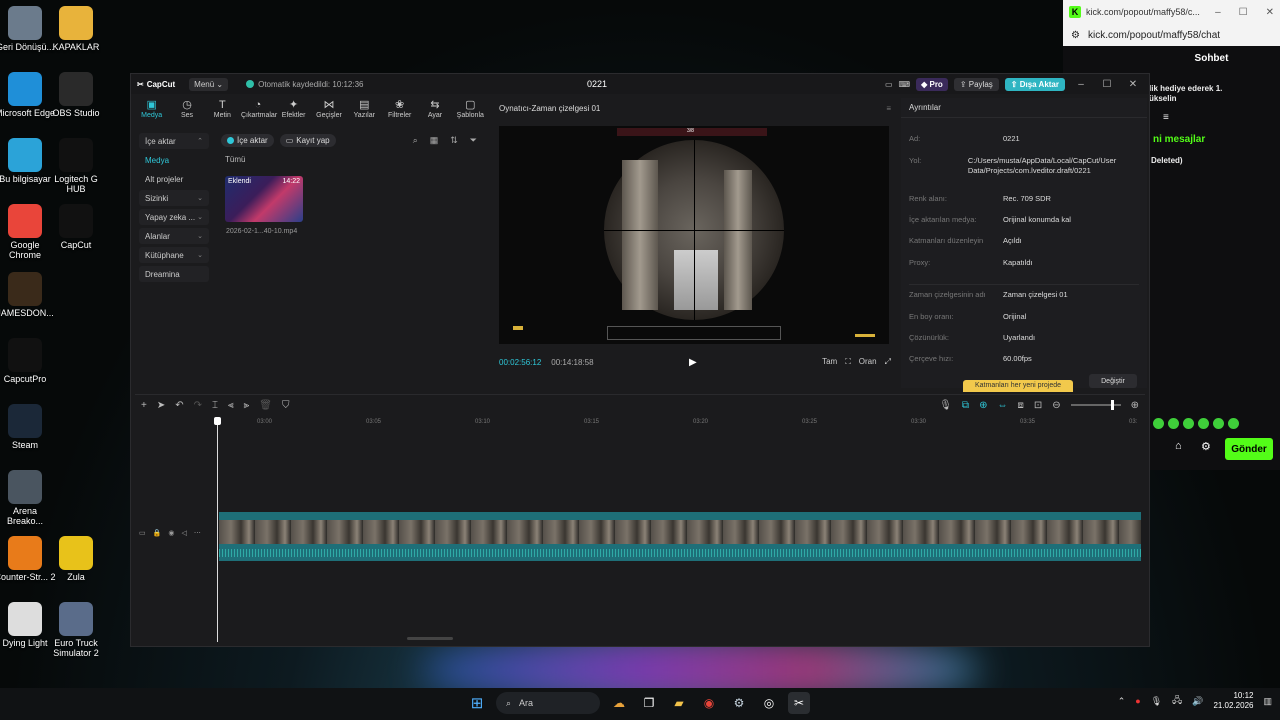 The image size is (1280, 720). Describe the element at coordinates (983, 405) in the screenshot. I see `auto-snap-icon: ⊕` at that location.